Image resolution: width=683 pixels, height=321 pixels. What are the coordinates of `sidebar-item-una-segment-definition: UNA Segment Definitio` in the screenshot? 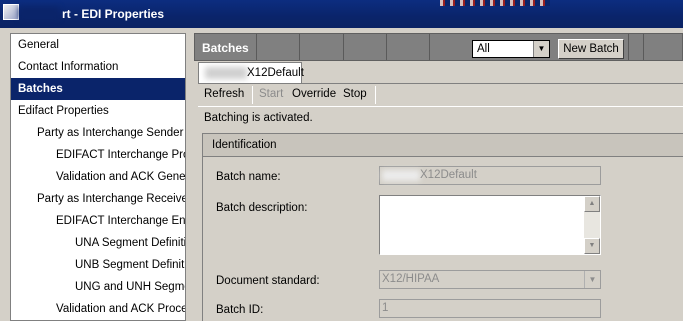 It's located at (98, 243).